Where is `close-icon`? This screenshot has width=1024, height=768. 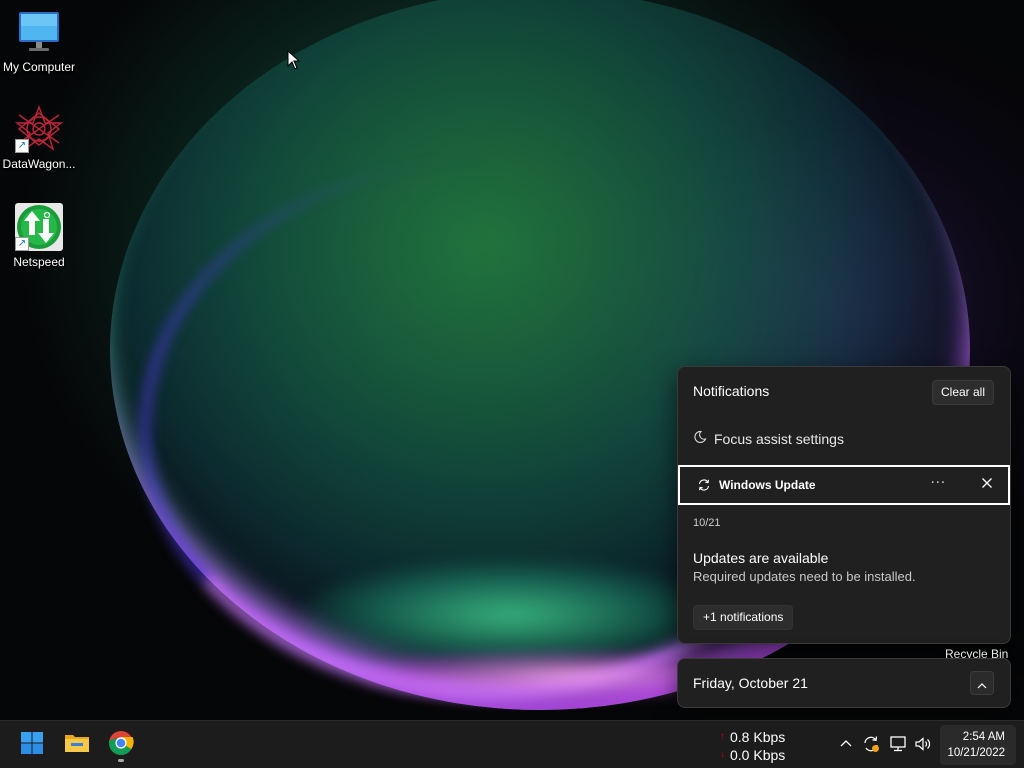
close-icon is located at coordinates (987, 483).